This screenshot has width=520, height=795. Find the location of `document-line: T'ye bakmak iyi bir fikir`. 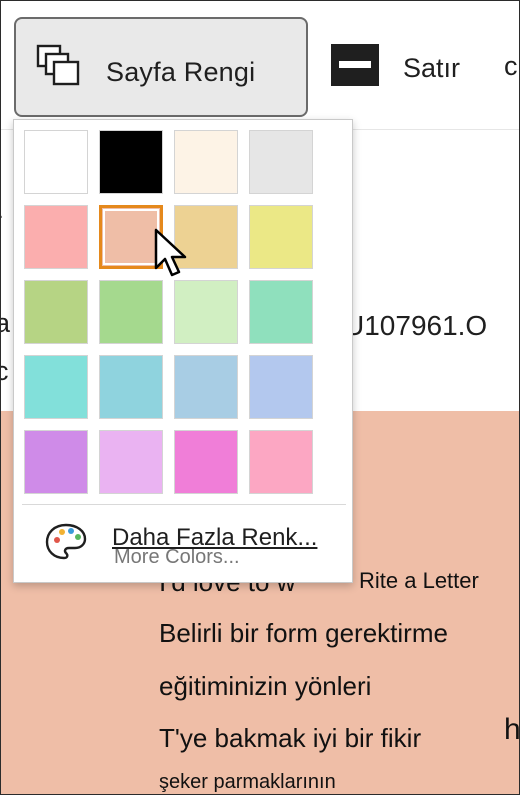

document-line: T'ye bakmak iyi bir fikir is located at coordinates (290, 738).